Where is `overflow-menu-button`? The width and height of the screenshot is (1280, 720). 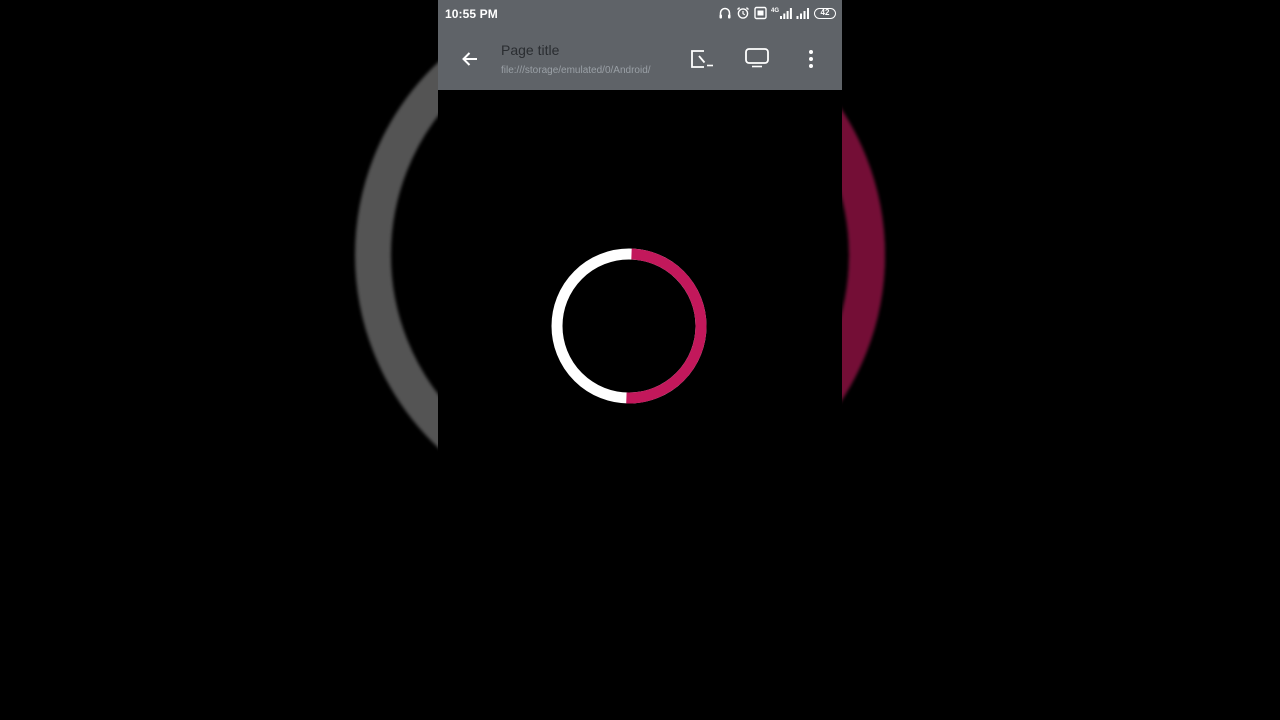 overflow-menu-button is located at coordinates (811, 59).